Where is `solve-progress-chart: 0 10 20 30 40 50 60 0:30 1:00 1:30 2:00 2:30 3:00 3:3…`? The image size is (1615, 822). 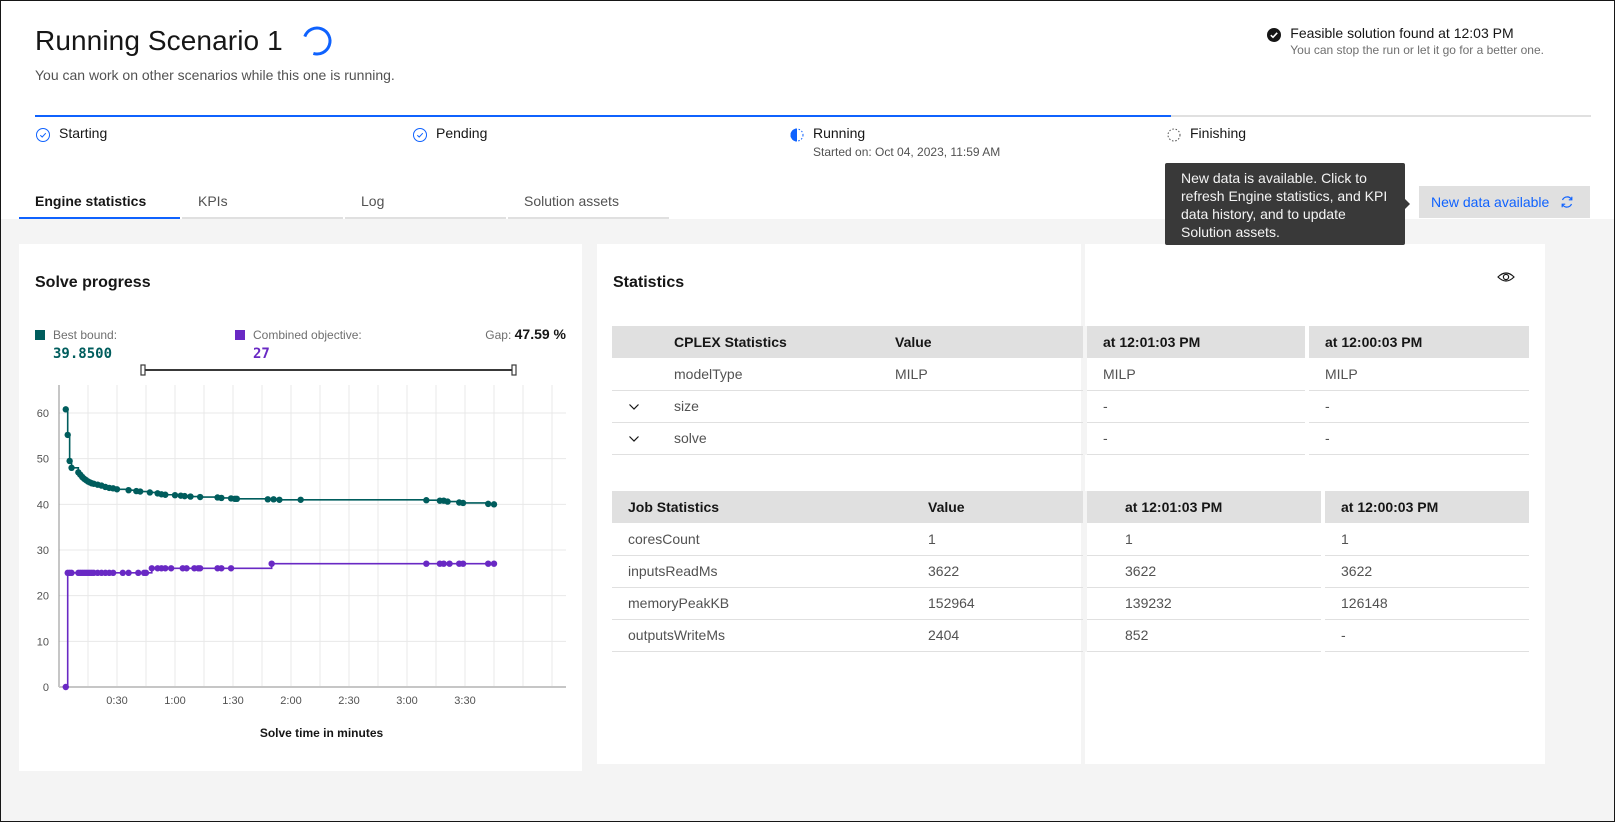
solve-progress-chart: 0 10 20 30 40 50 60 0:30 1:00 1:30 2:00 2:30 3:00 3:3… is located at coordinates (301, 552).